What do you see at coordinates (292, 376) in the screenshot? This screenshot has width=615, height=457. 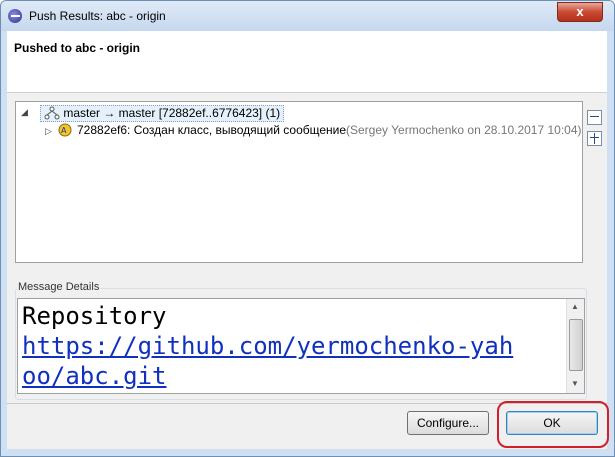 I see `repository-link-part2: oo/abc.git` at bounding box center [292, 376].